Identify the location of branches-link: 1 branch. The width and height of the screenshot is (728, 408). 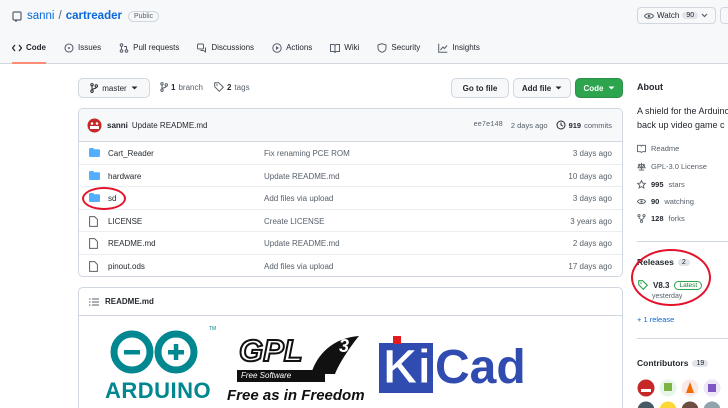
(181, 87).